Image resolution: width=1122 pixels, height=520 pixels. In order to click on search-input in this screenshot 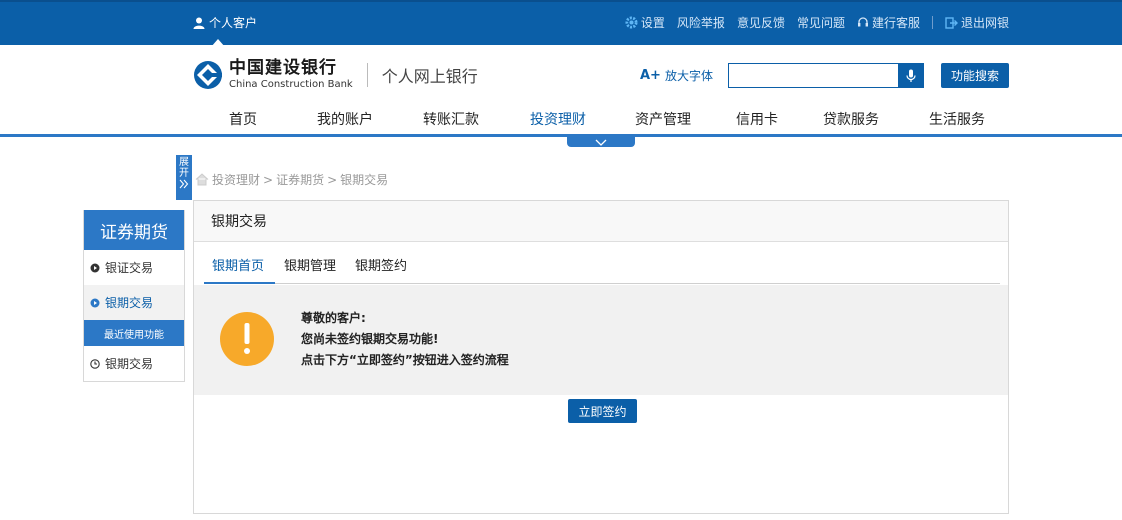, I will do `click(813, 75)`.